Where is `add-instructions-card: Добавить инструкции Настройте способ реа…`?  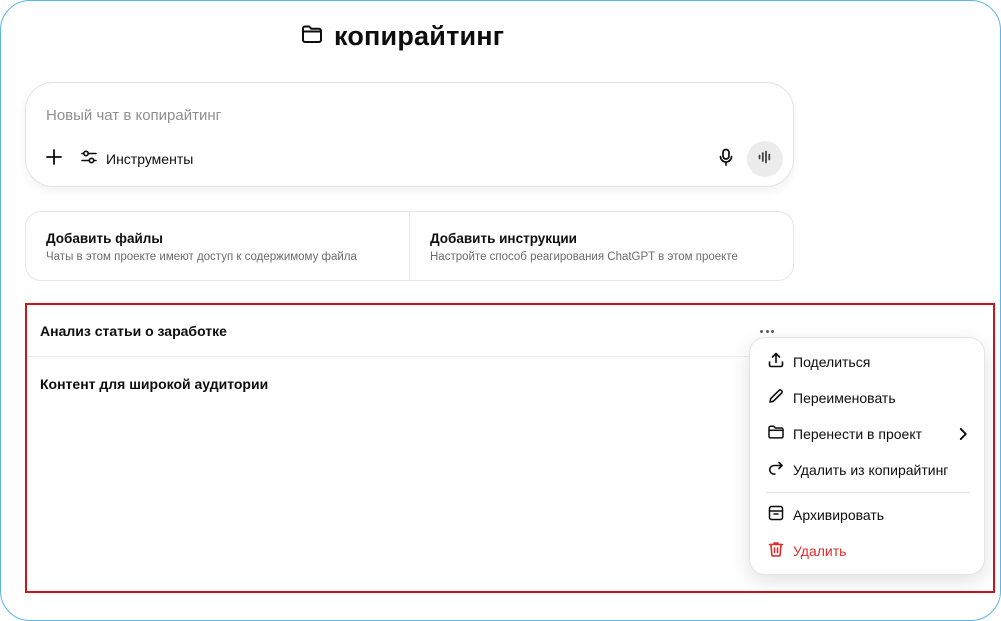
add-instructions-card: Добавить инструкции Настройте способ реа… is located at coordinates (601, 246).